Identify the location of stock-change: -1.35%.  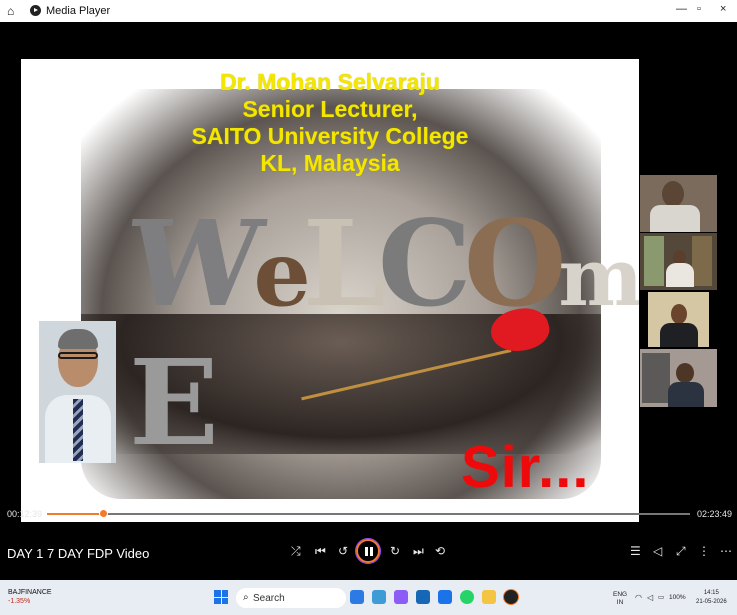
(19, 601).